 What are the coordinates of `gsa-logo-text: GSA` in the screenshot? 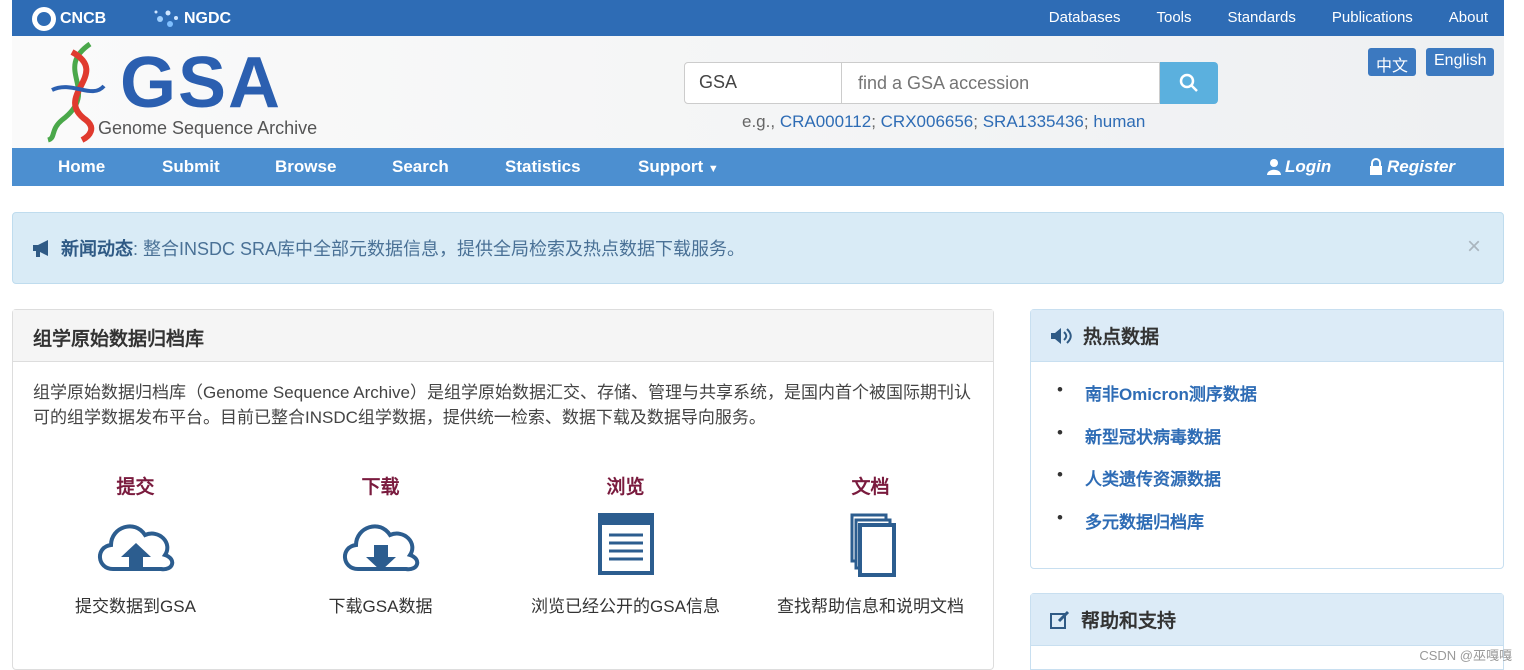 It's located at (201, 83).